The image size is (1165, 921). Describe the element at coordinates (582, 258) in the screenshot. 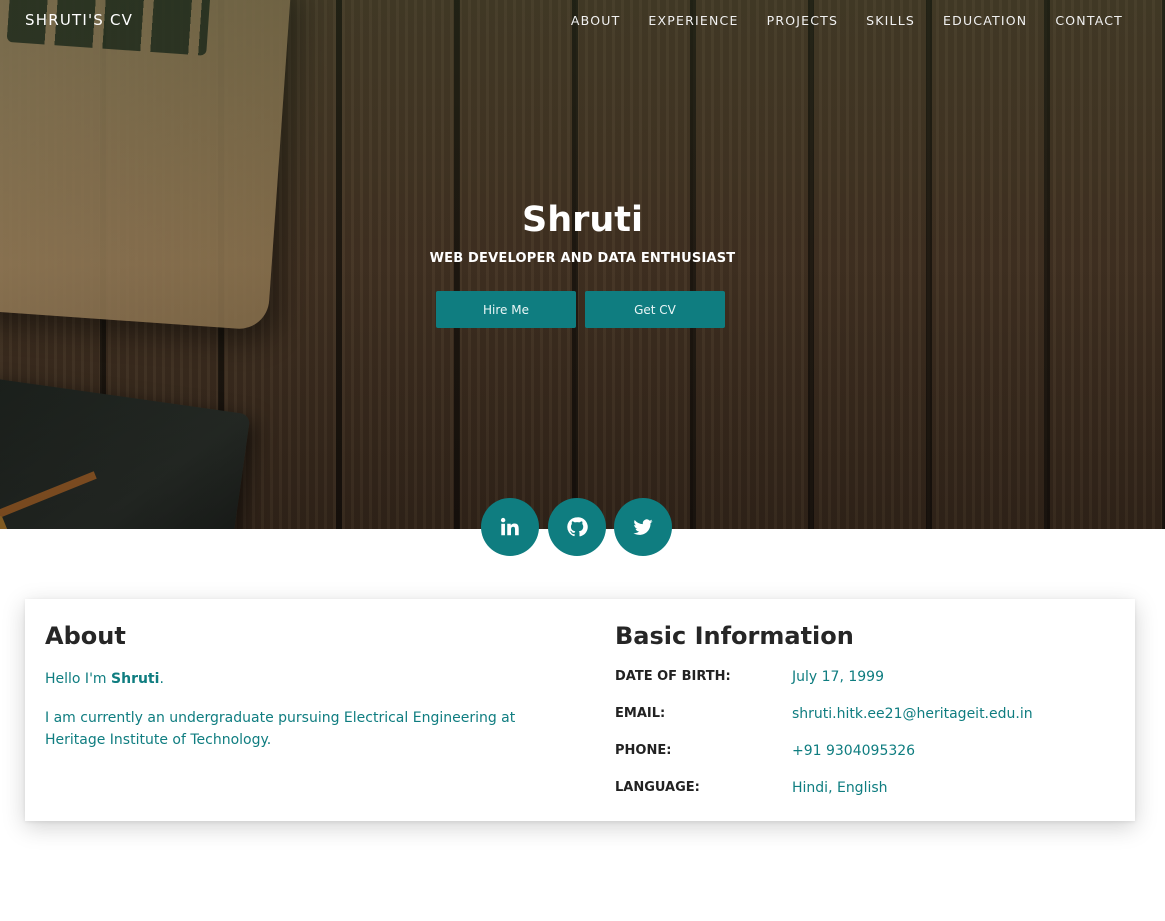

I see `hero-subtitle: WEB DEVELOPER AND DATA ENTHUSIAST` at that location.